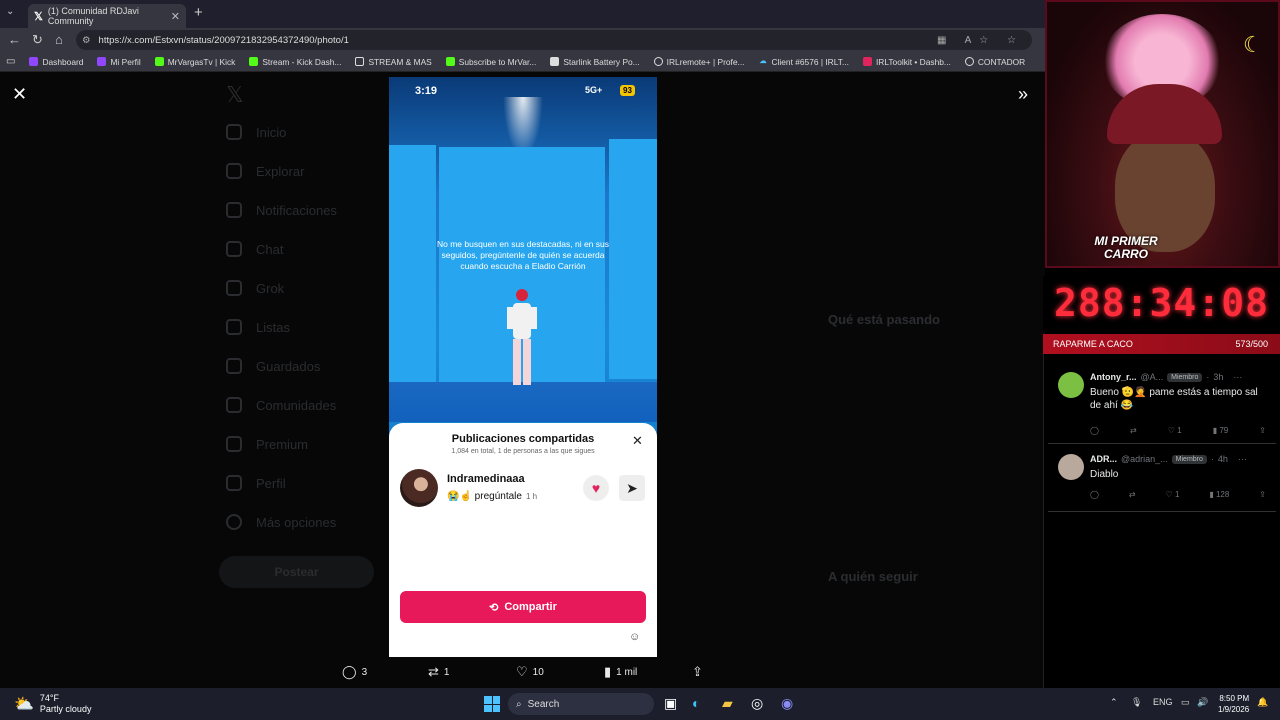 The width and height of the screenshot is (1280, 720). I want to click on taskbar-clock: 8:50 PM 1/9/2026, so click(1233, 704).